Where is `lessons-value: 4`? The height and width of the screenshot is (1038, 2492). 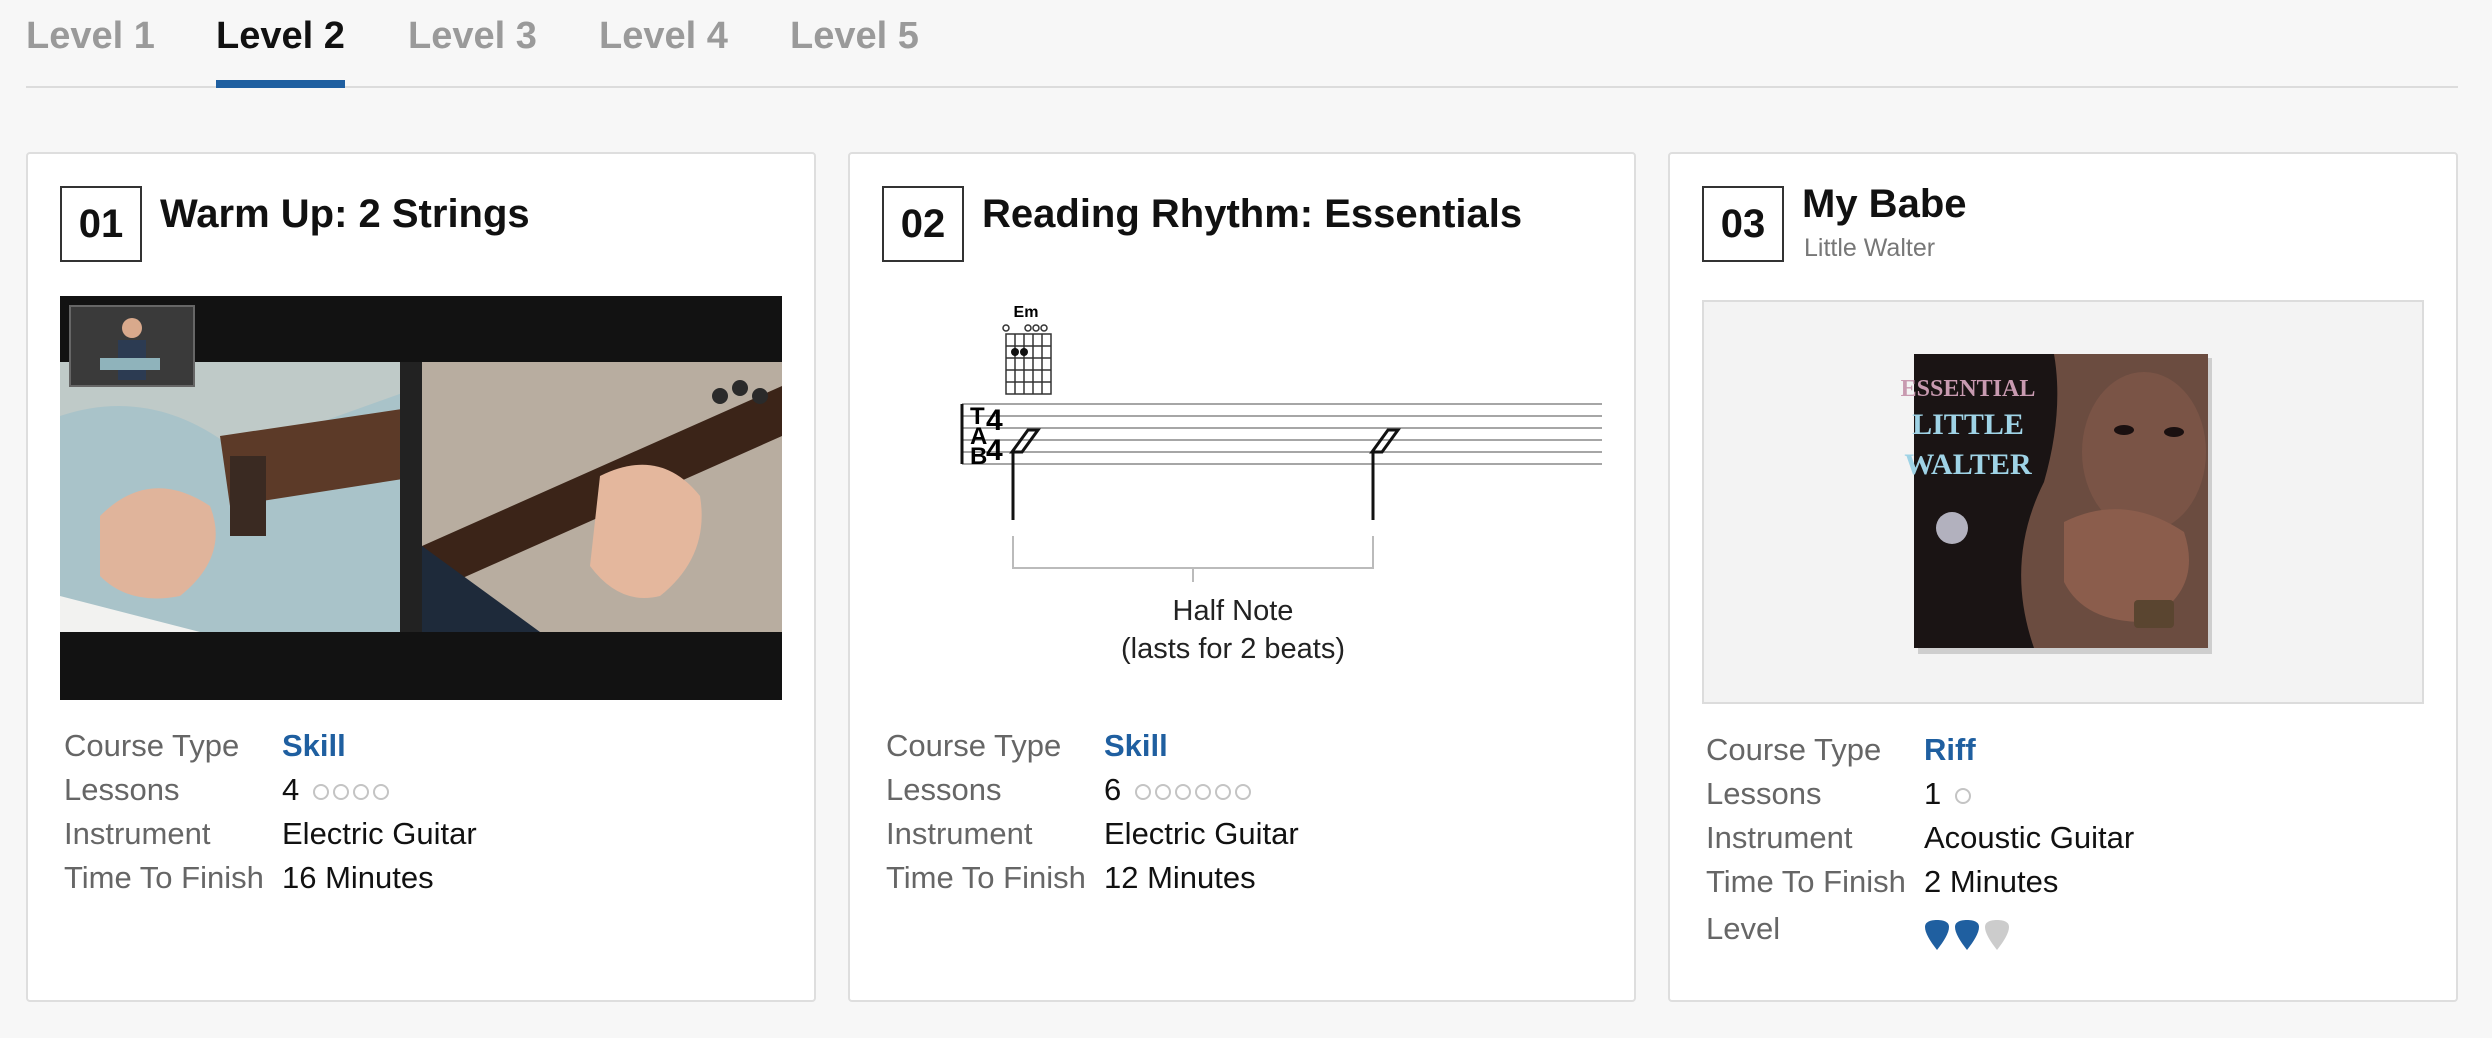
lessons-value: 4 is located at coordinates (337, 790).